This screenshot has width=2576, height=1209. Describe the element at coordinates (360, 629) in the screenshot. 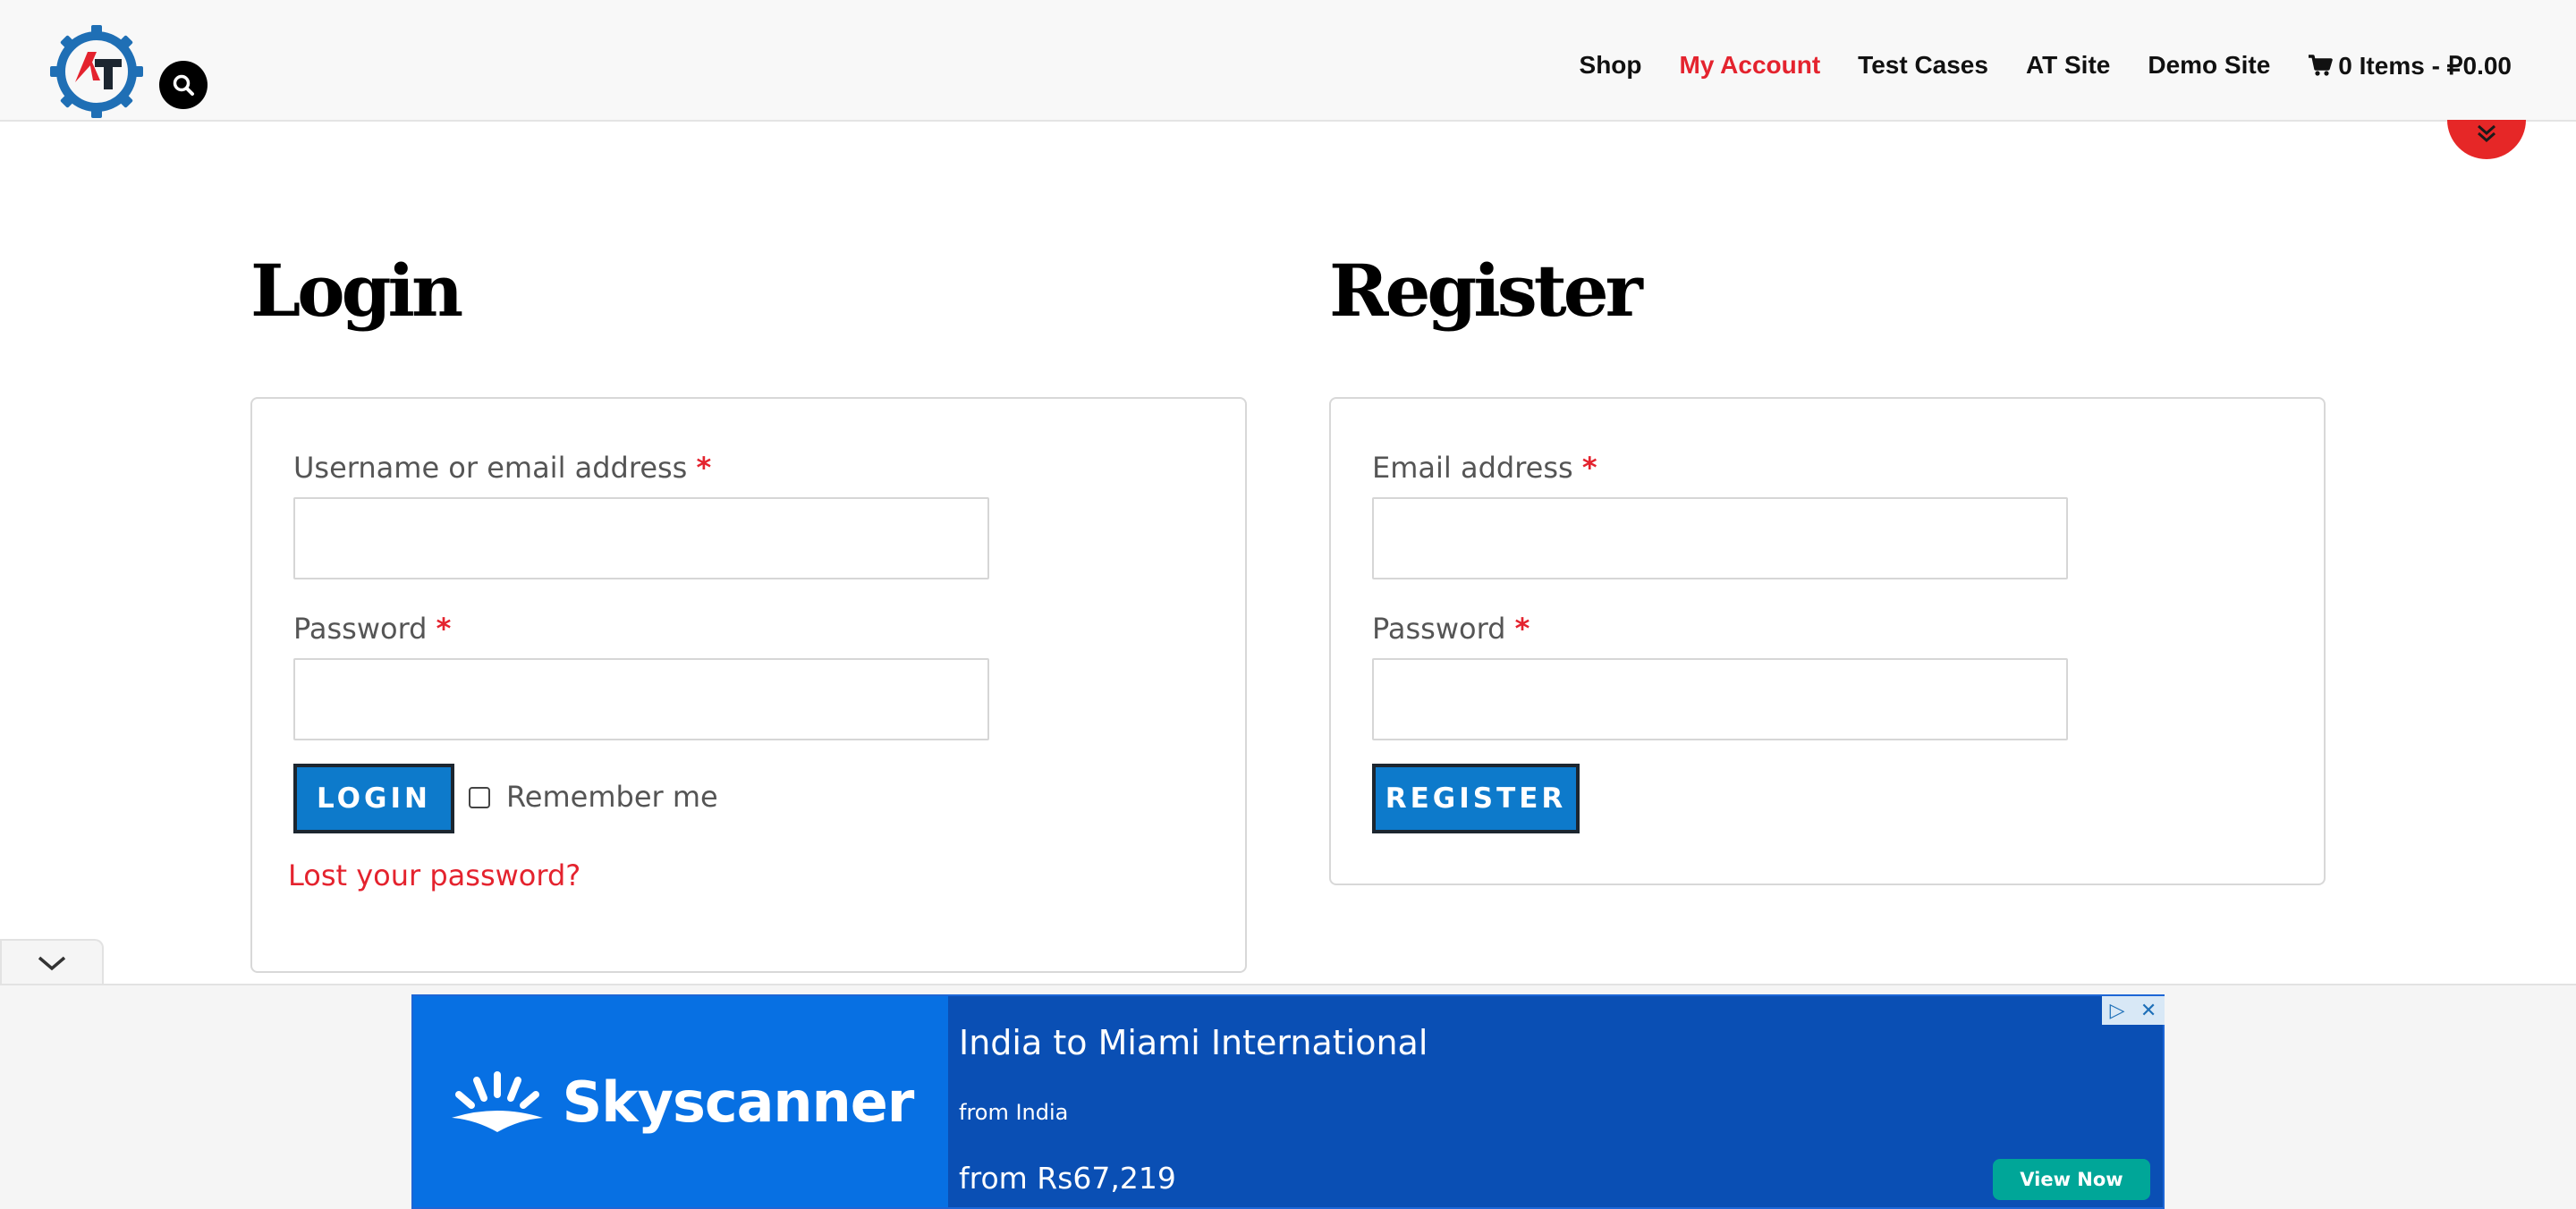

I see `login-password-label-text: Password` at that location.